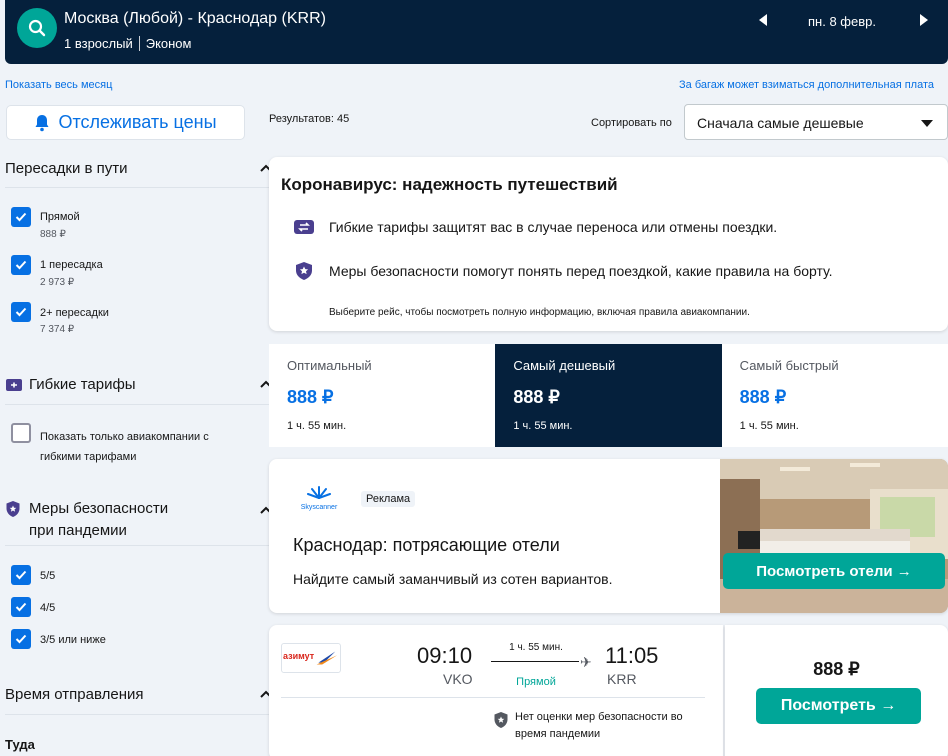 Image resolution: width=948 pixels, height=756 pixels. Describe the element at coordinates (622, 679) in the screenshot. I see `arrival-airport: KRR` at that location.